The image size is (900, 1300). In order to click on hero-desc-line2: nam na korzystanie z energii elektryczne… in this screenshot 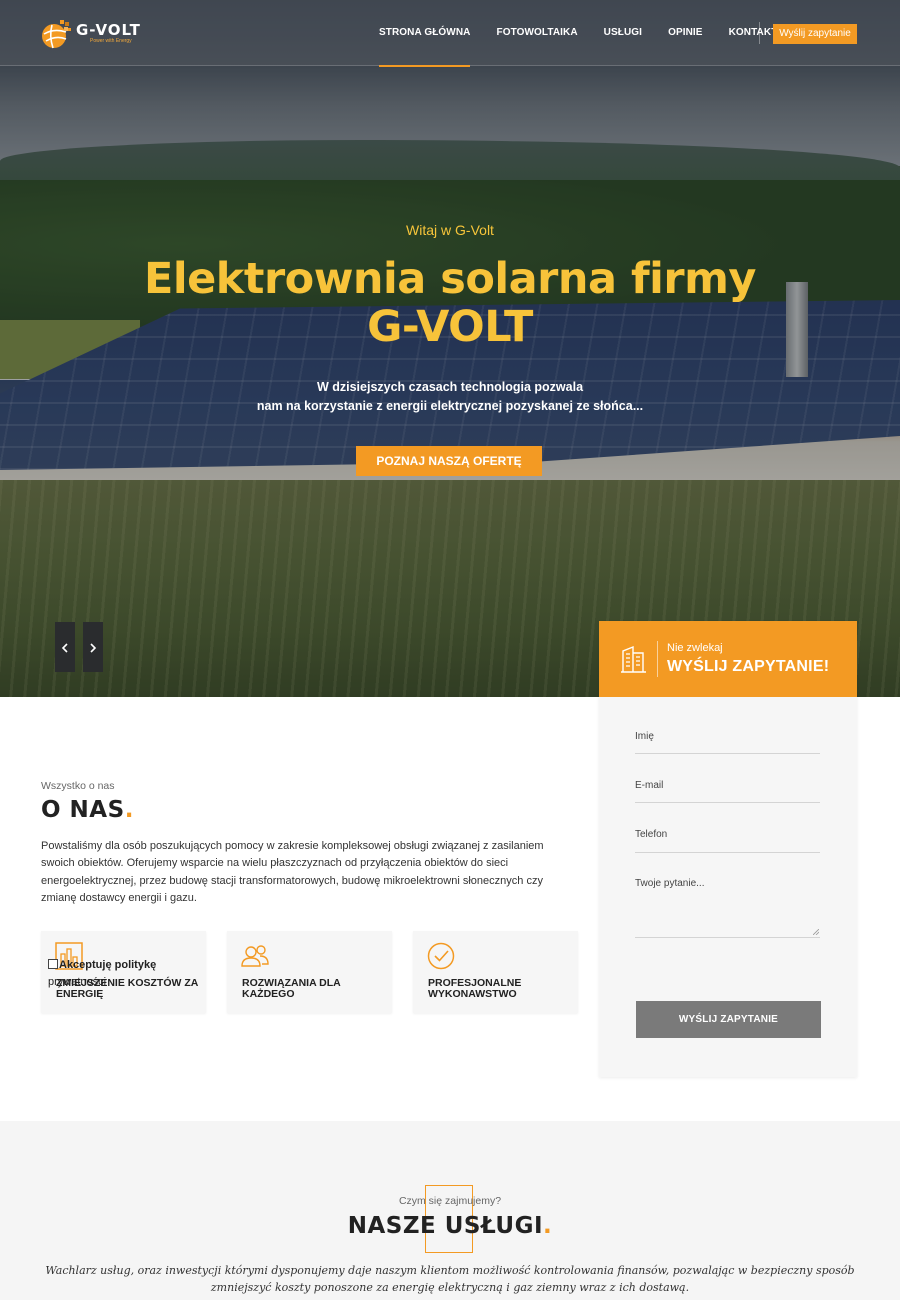, I will do `click(450, 406)`.